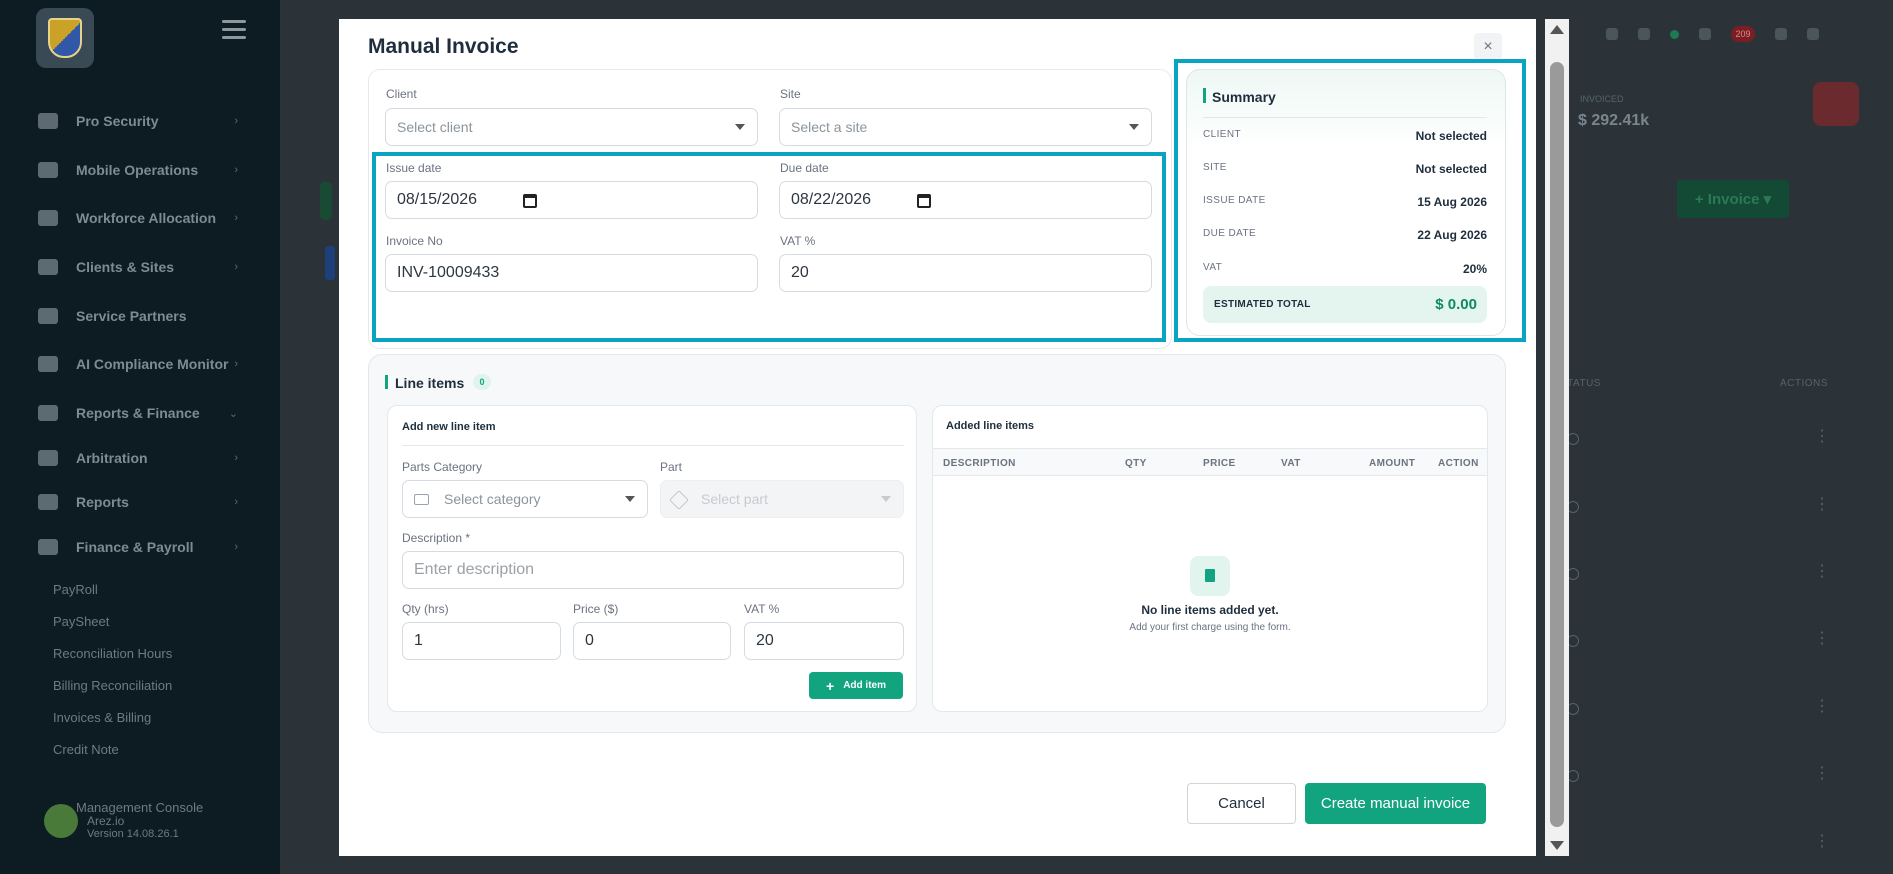 The image size is (1893, 874). What do you see at coordinates (1345, 304) in the screenshot?
I see `estimated-total: ESTIMATED TOTAL $ 0.00` at bounding box center [1345, 304].